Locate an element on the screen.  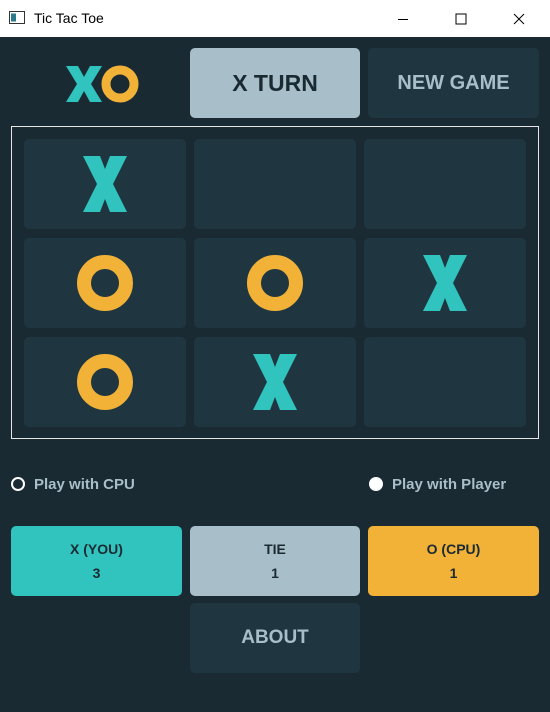
score-tie-label: TIE is located at coordinates (275, 549).